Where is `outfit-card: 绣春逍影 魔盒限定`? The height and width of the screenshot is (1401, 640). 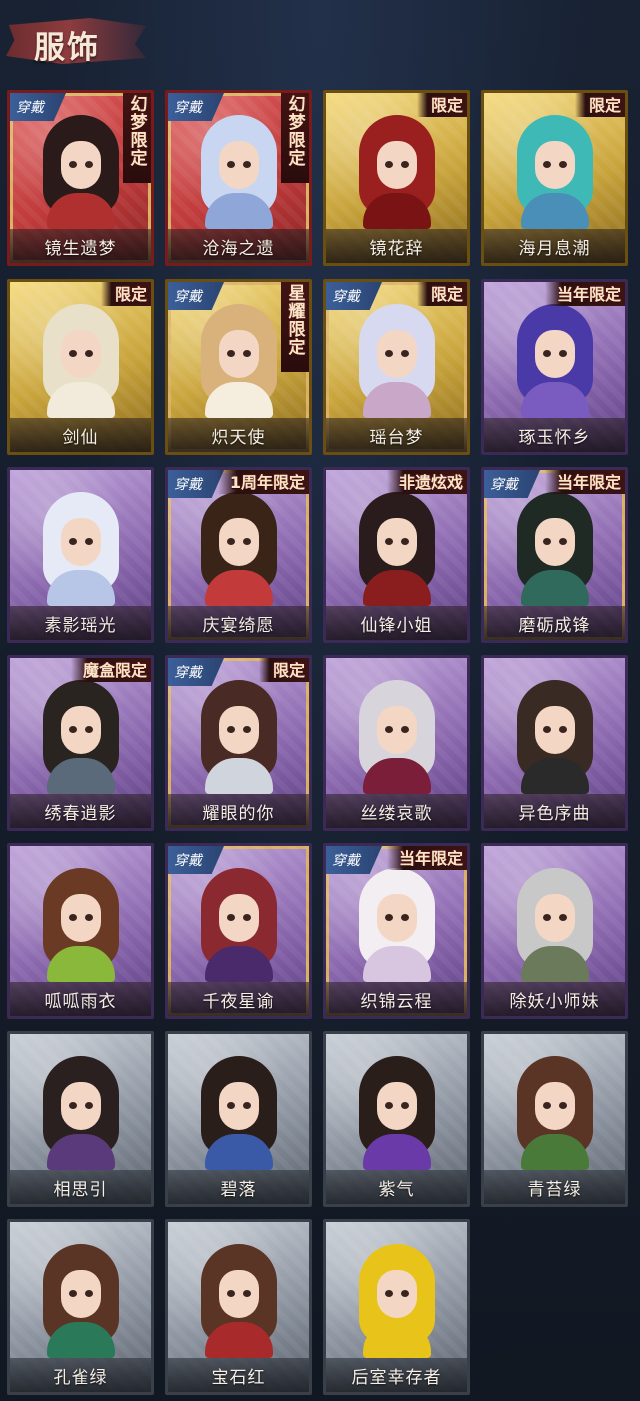 outfit-card: 绣春逍影 魔盒限定 is located at coordinates (80, 743).